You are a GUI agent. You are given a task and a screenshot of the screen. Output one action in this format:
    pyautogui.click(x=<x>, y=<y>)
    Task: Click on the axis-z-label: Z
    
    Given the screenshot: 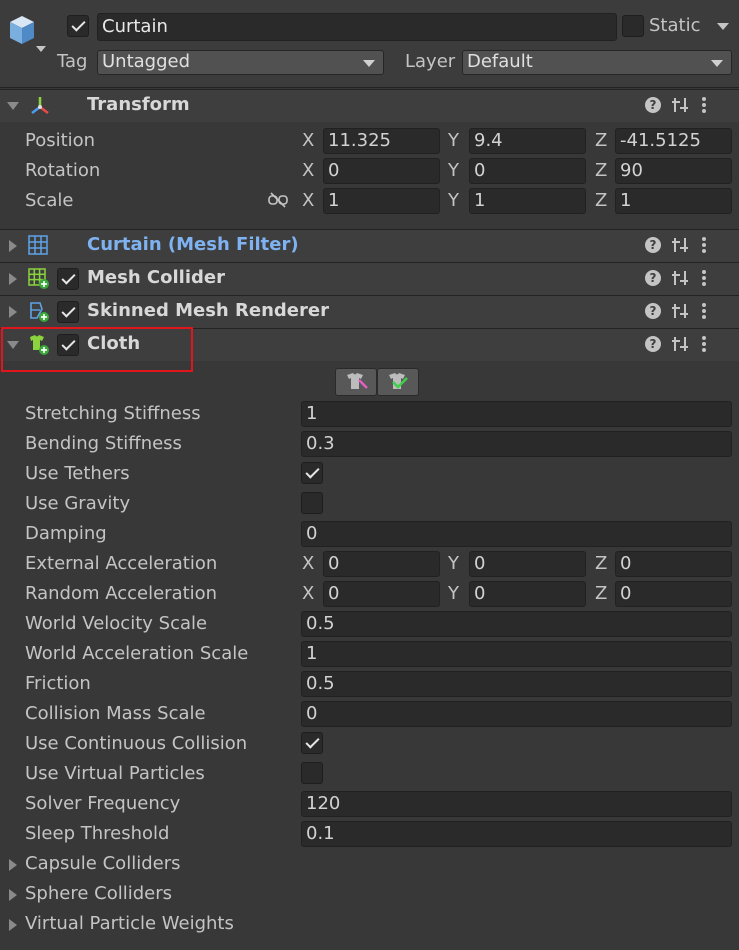 What is the action you would take?
    pyautogui.click(x=601, y=140)
    